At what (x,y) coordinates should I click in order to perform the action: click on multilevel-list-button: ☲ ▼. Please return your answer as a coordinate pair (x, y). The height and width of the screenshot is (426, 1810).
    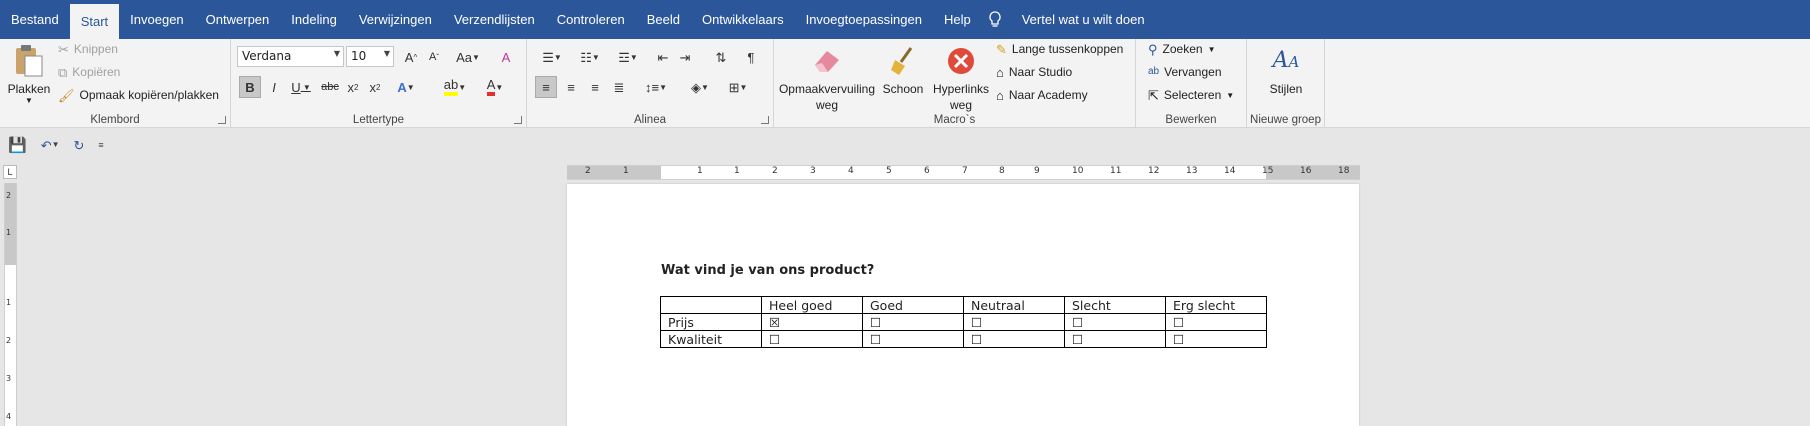
    Looking at the image, I should click on (628, 57).